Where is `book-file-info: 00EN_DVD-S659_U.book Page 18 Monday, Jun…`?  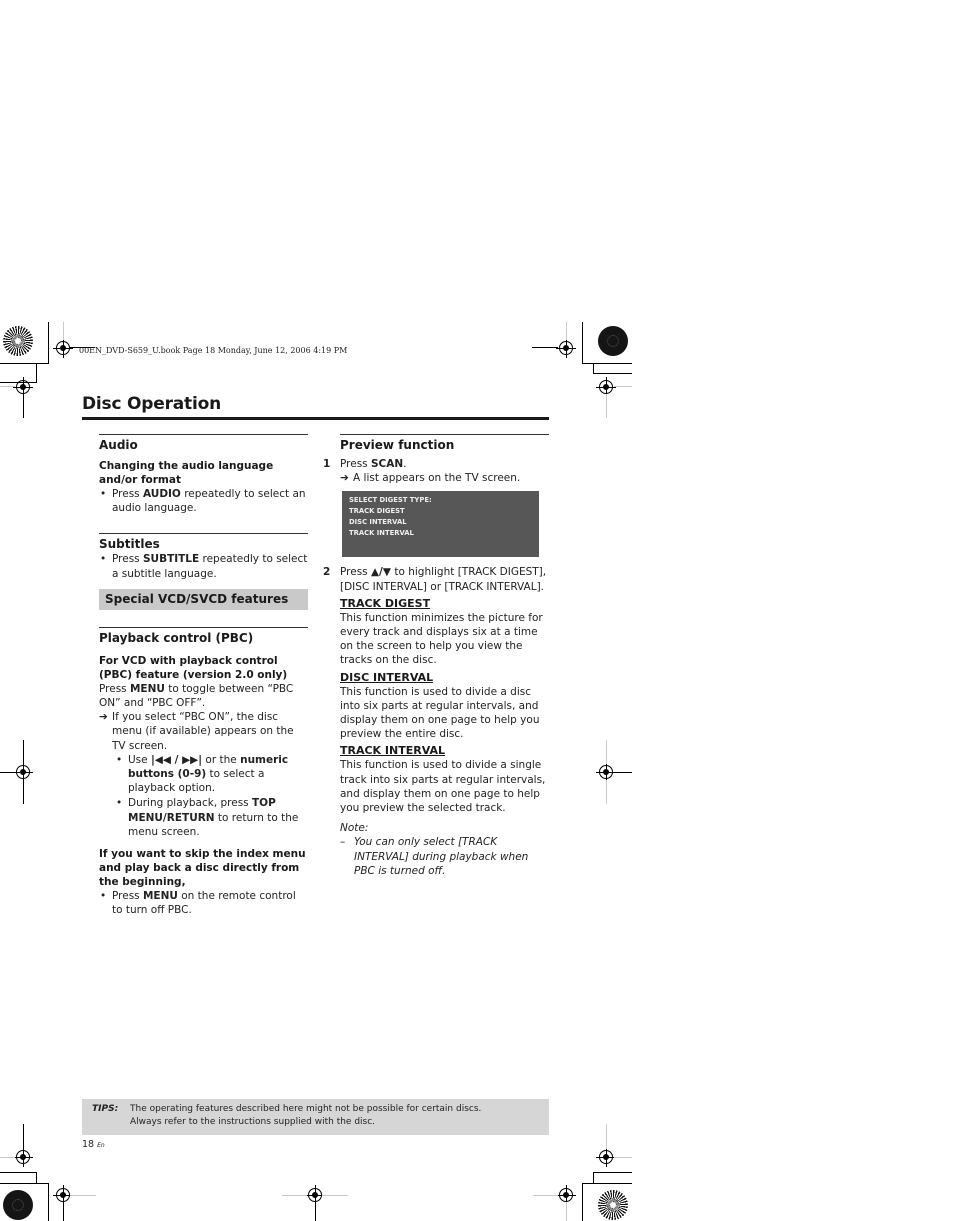 book-file-info: 00EN_DVD-S659_U.book Page 18 Monday, Jun… is located at coordinates (213, 350).